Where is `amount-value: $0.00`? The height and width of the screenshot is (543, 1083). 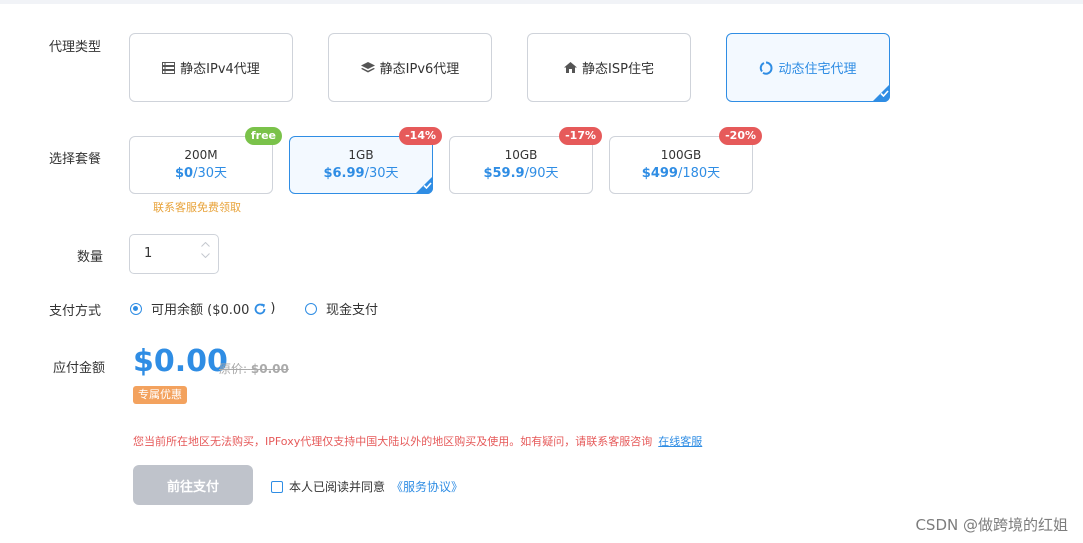 amount-value: $0.00 is located at coordinates (180, 361).